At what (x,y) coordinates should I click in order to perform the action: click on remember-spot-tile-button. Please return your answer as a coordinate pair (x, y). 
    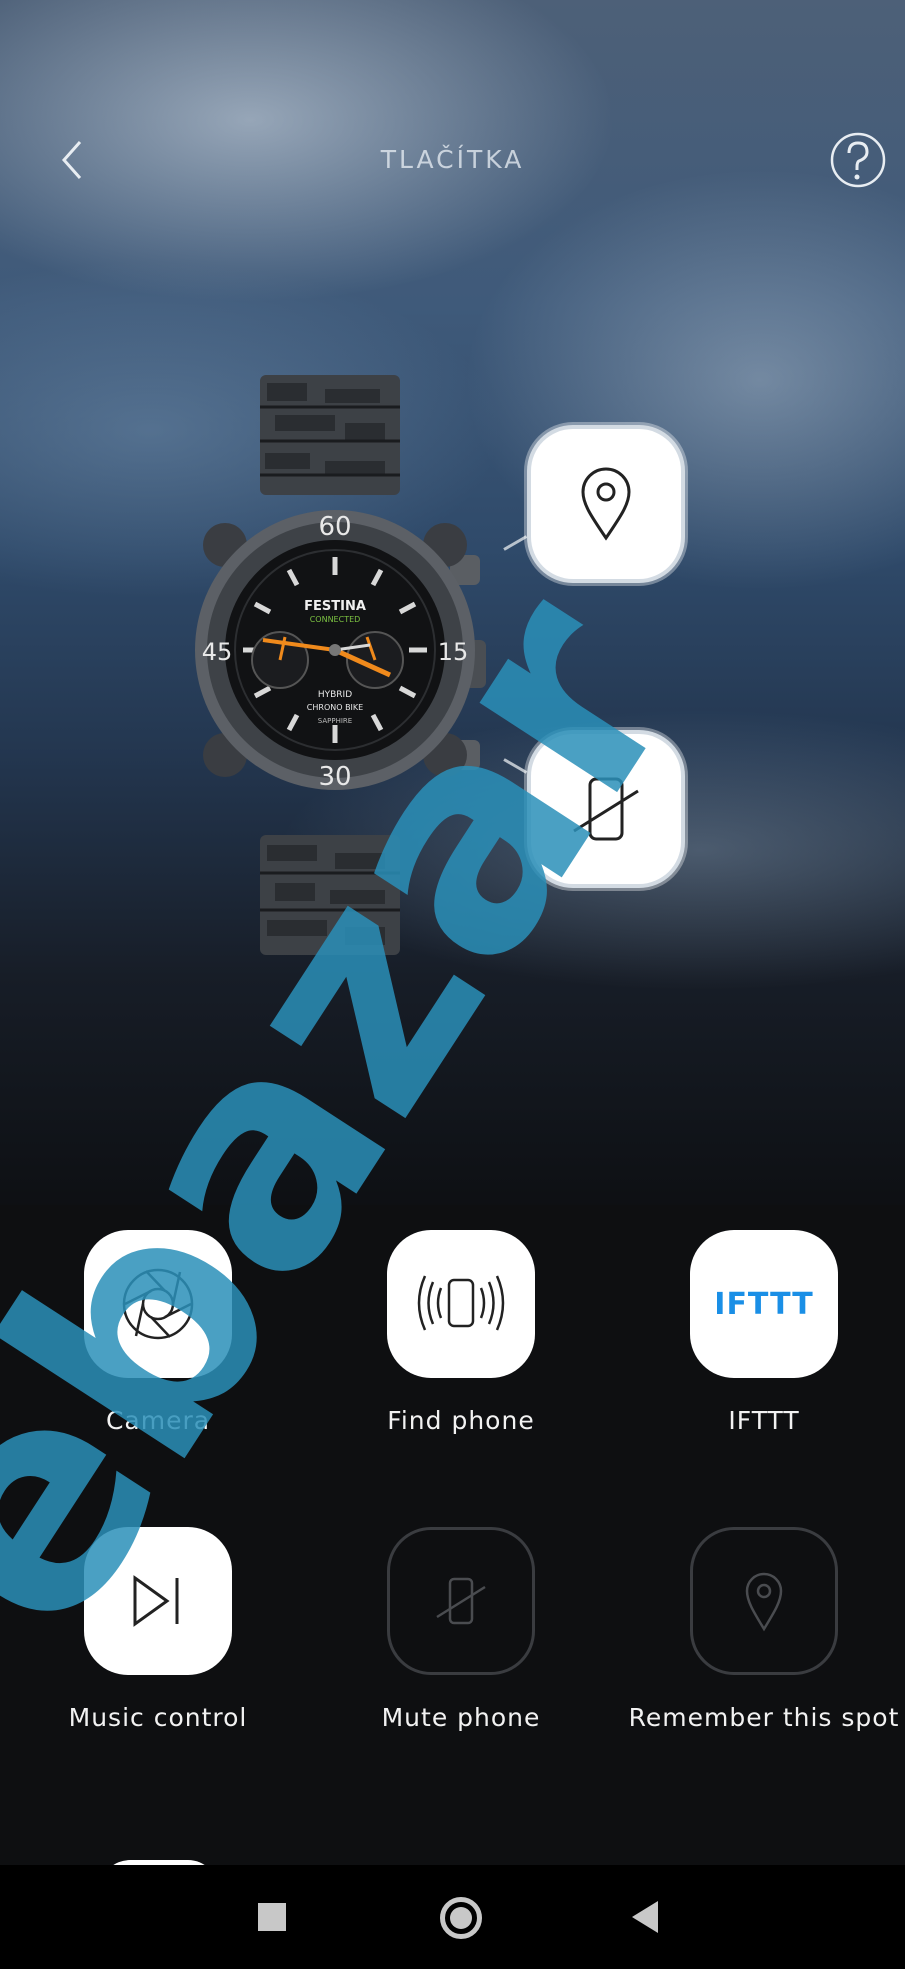
    Looking at the image, I should click on (764, 1601).